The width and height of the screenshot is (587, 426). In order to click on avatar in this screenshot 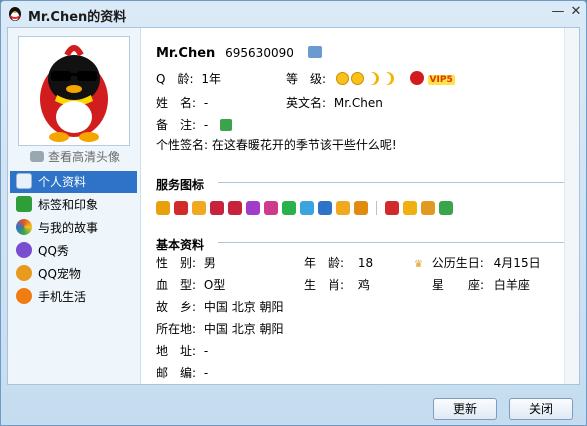, I will do `click(74, 91)`.